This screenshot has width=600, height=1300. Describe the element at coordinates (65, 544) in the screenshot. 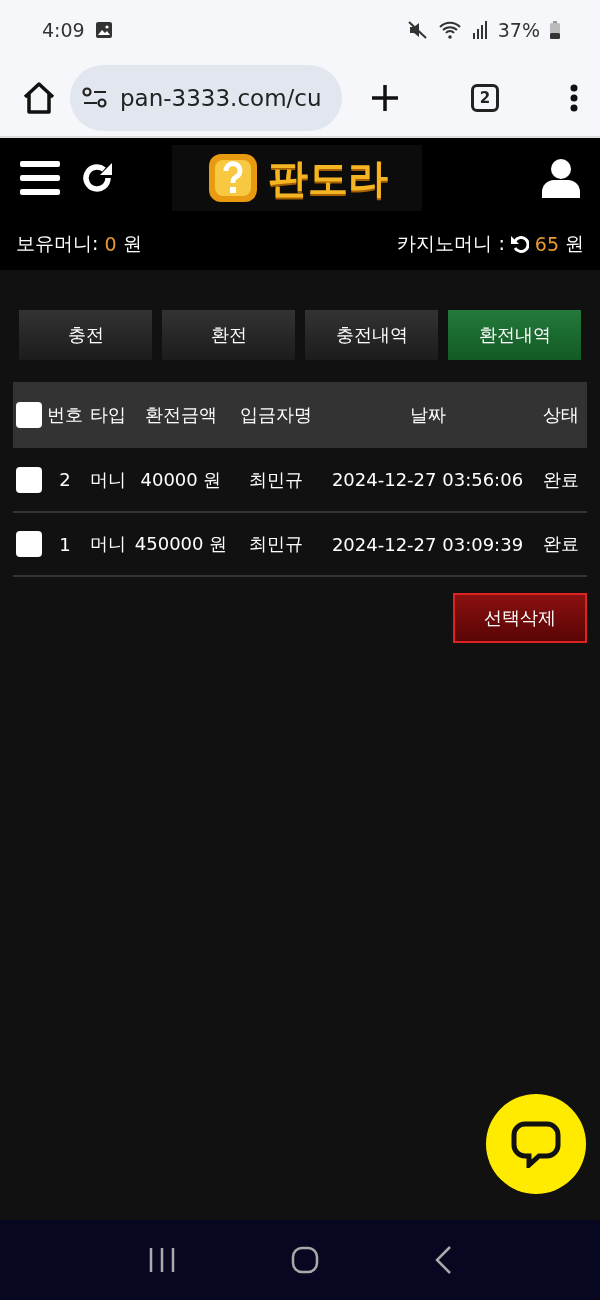

I see `table-cell: 1` at that location.